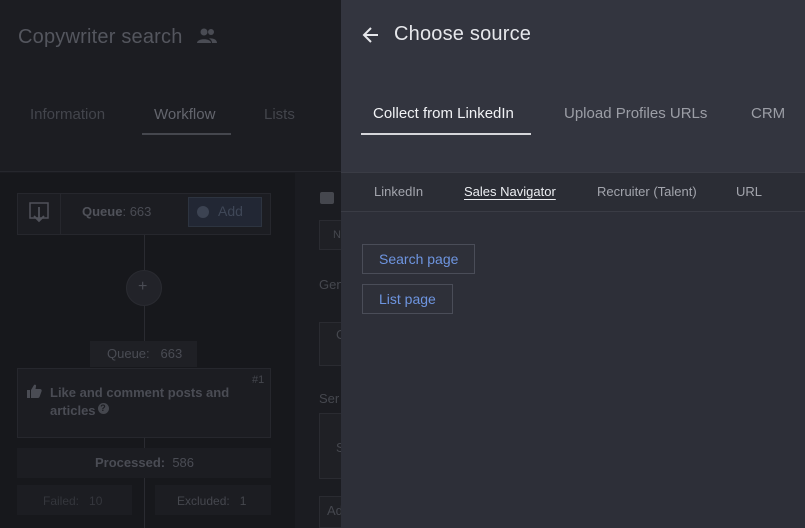  Describe the element at coordinates (140, 401) in the screenshot. I see `step-title: Like and comment posts and articles?` at that location.